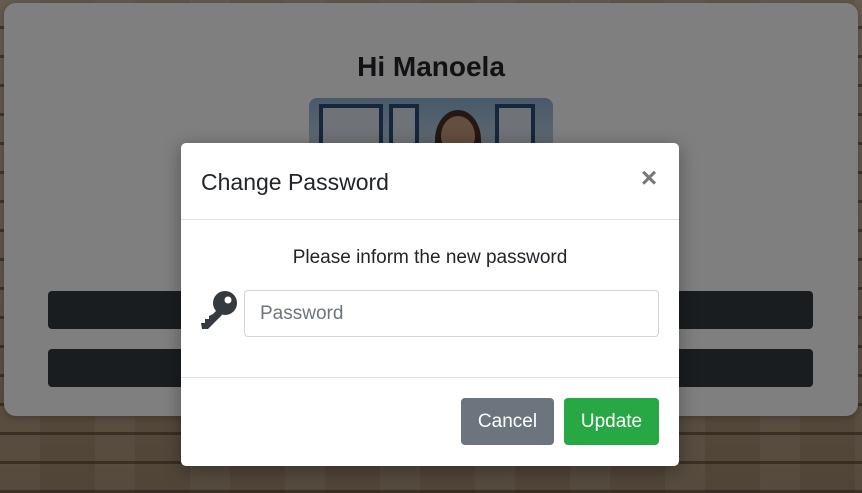  What do you see at coordinates (430, 257) in the screenshot?
I see `password-prompt: Please inform the new password` at bounding box center [430, 257].